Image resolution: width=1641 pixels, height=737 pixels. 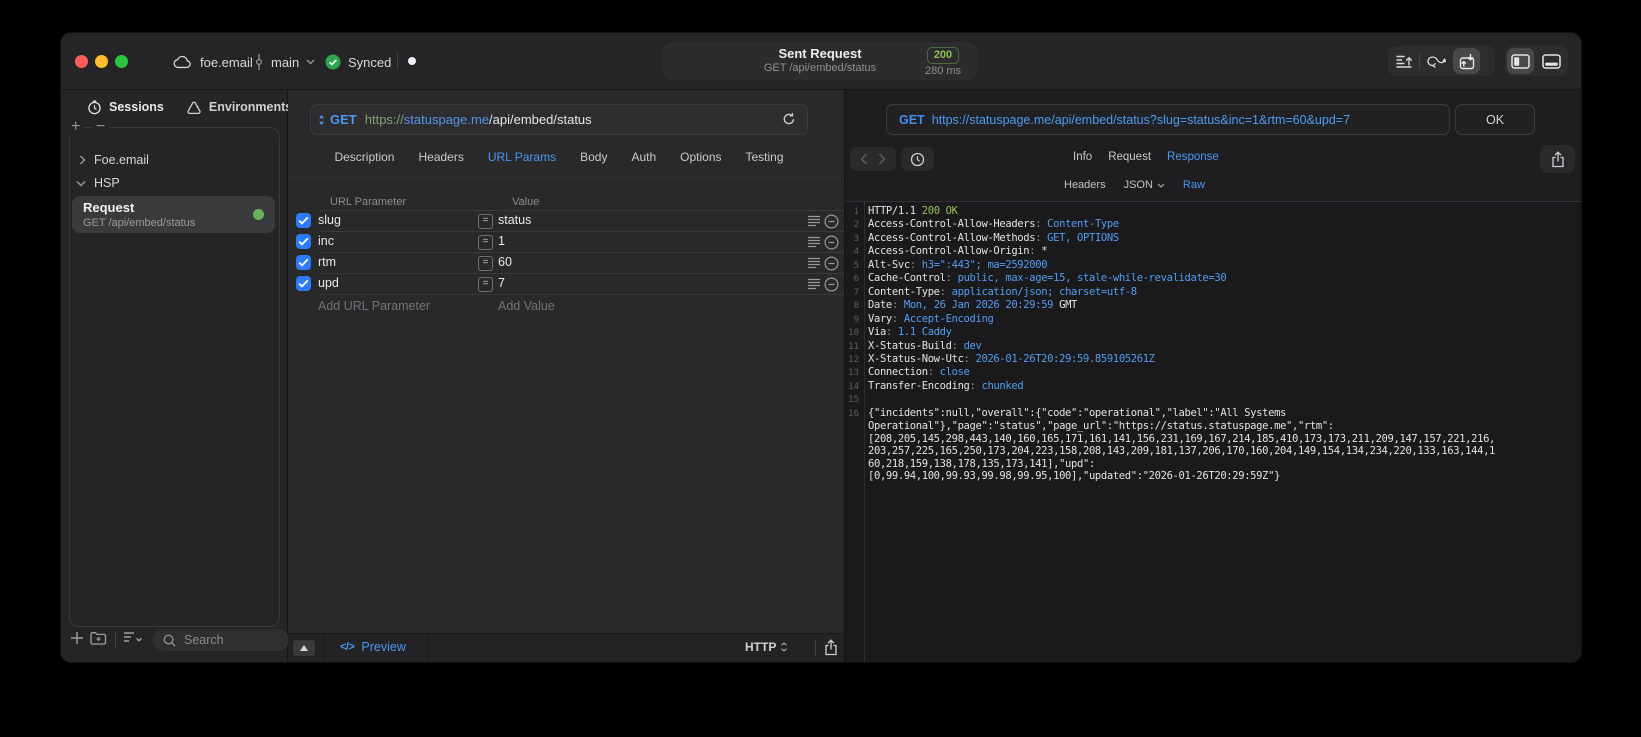 What do you see at coordinates (98, 638) in the screenshot?
I see `new-folder-icon` at bounding box center [98, 638].